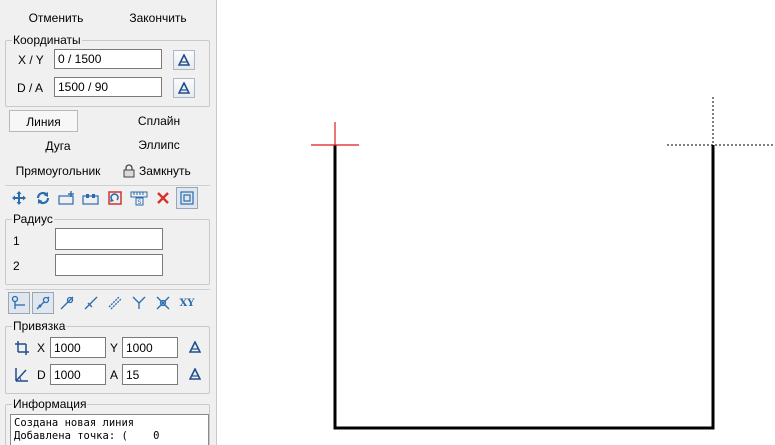 The image size is (775, 445). What do you see at coordinates (108, 59) in the screenshot?
I see `xy-input` at bounding box center [108, 59].